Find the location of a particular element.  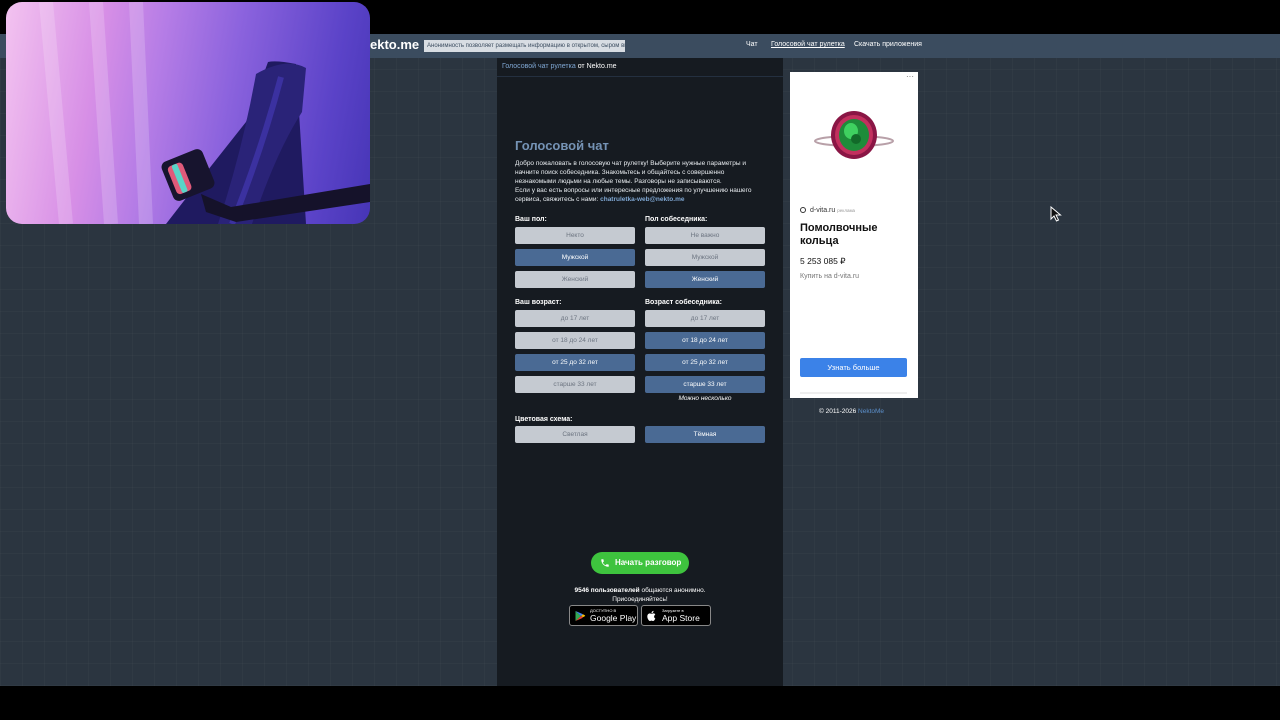

ad-menu-icon: ··· is located at coordinates (910, 76).